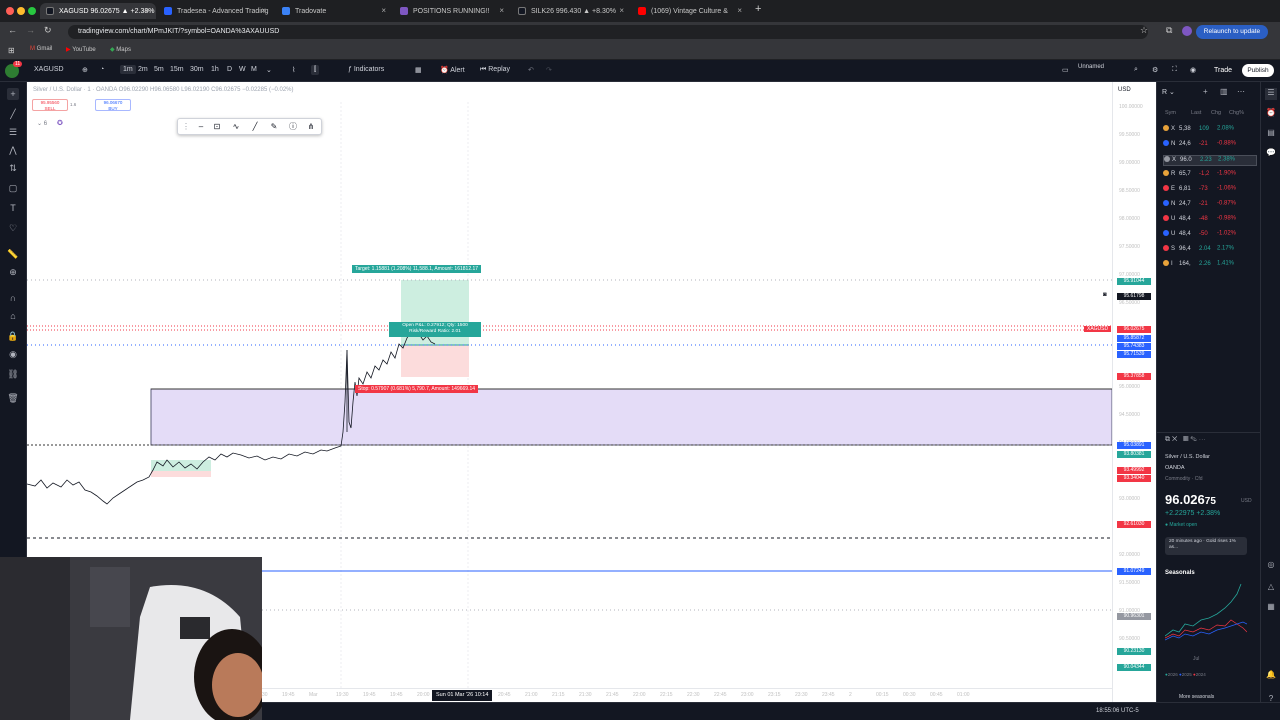 The width and height of the screenshot is (1280, 720). Describe the element at coordinates (13, 228) in the screenshot. I see `heart-icon: ♡` at that location.